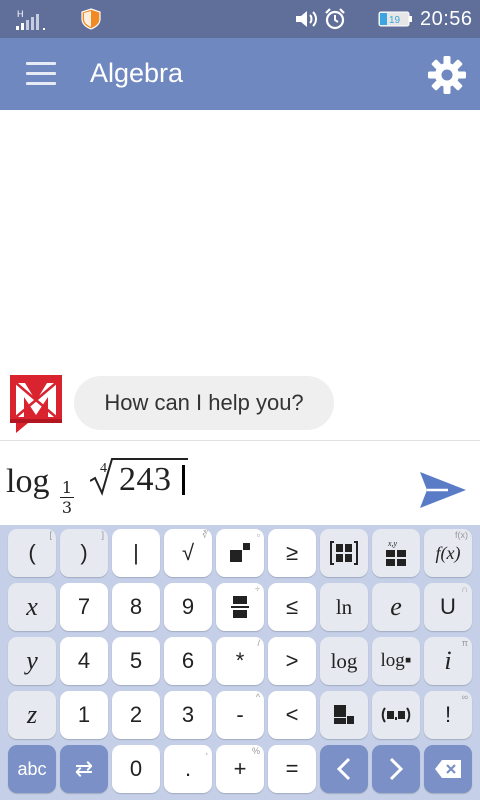 The width and height of the screenshot is (480, 800). I want to click on subscript-icon, so click(344, 714).